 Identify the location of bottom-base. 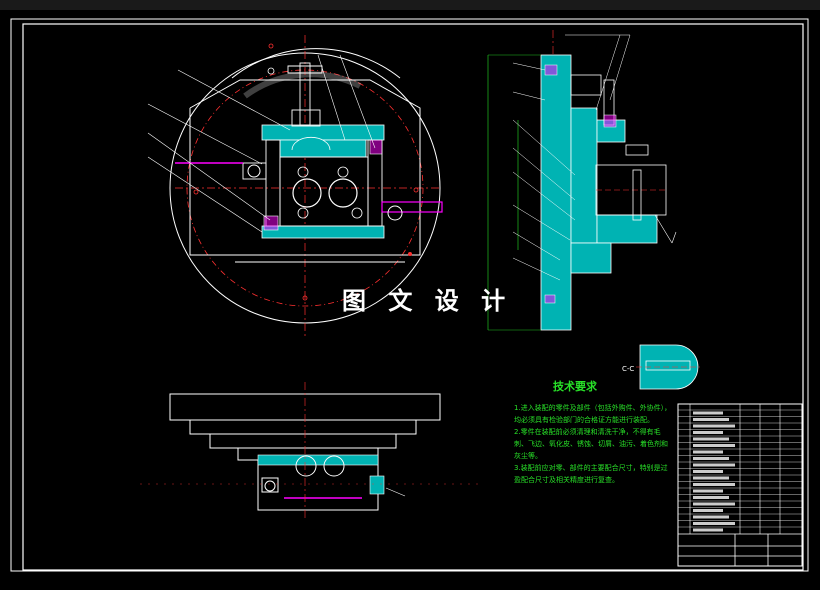
(323, 232).